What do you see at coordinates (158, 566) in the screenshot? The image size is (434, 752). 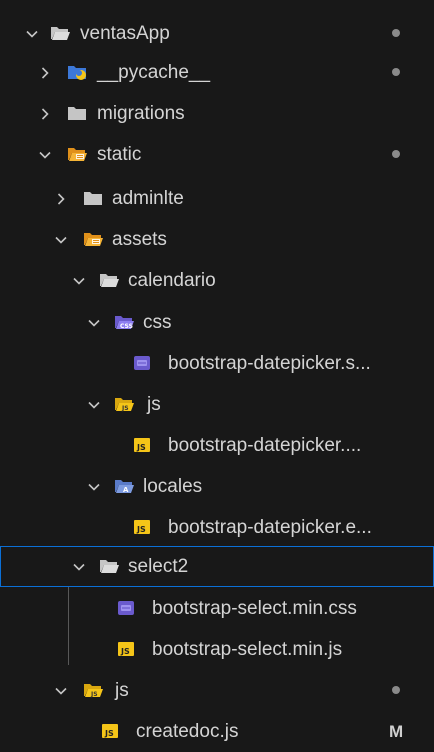 I see `tree-item-label: select2` at bounding box center [158, 566].